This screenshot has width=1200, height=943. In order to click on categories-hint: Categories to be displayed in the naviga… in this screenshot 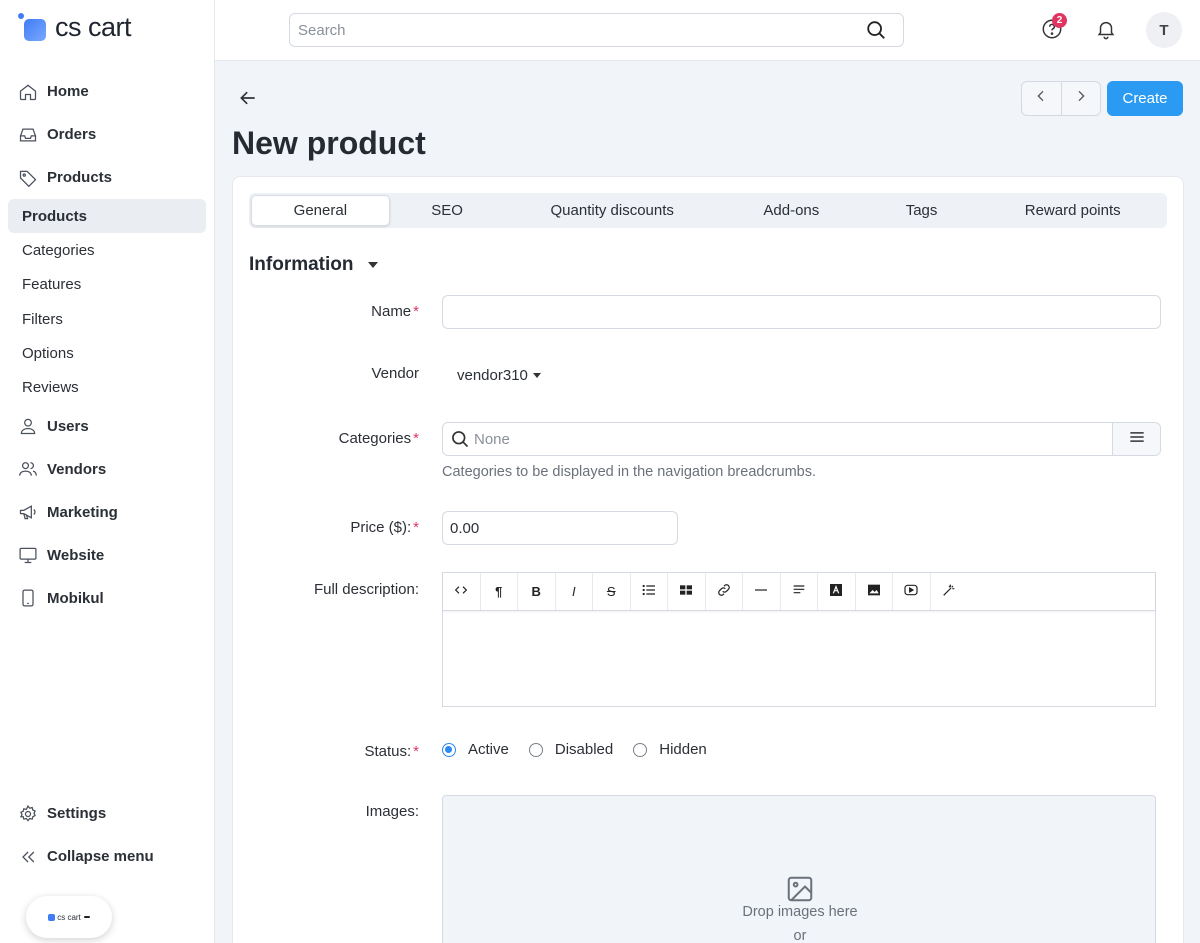, I will do `click(629, 472)`.